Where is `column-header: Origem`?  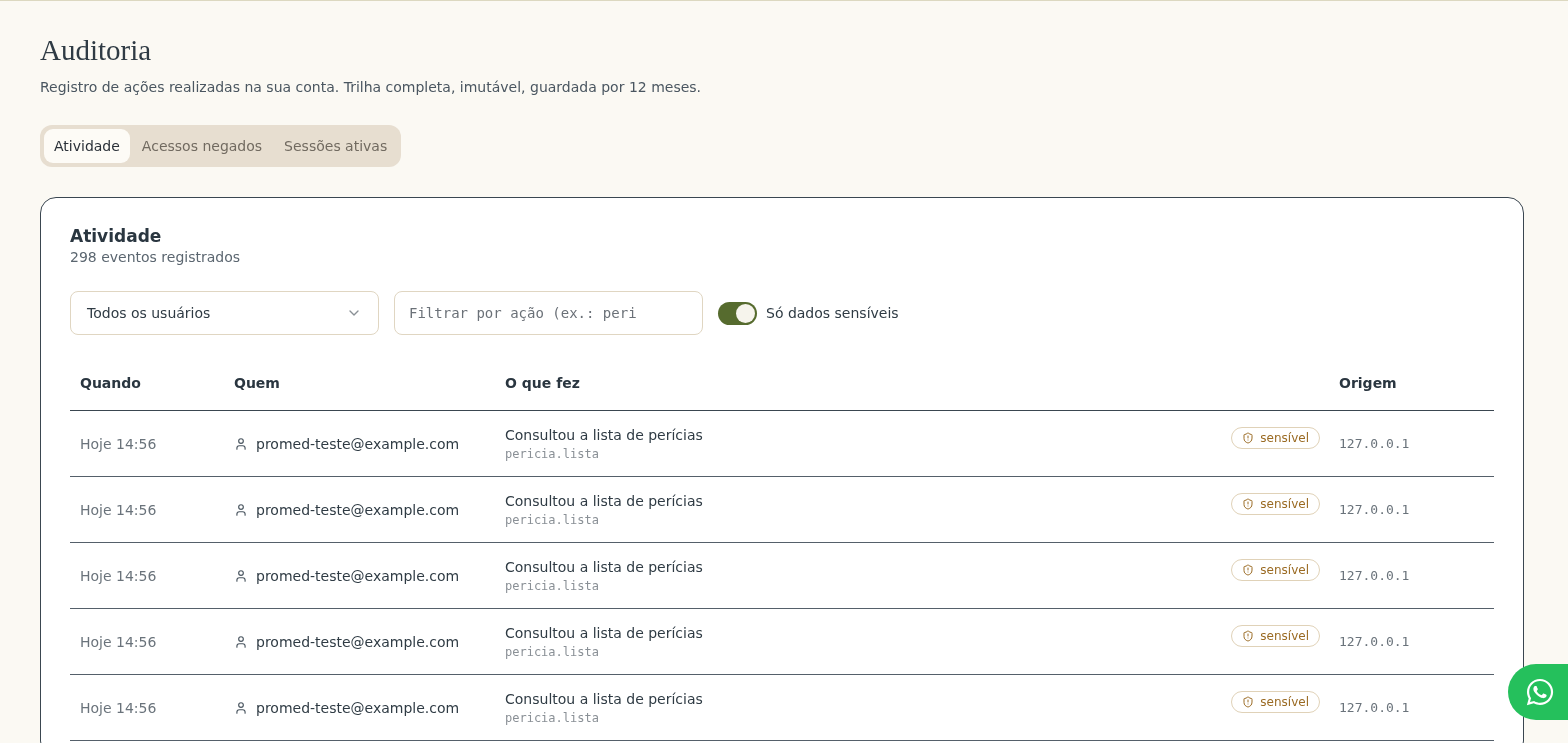 column-header: Origem is located at coordinates (1368, 382).